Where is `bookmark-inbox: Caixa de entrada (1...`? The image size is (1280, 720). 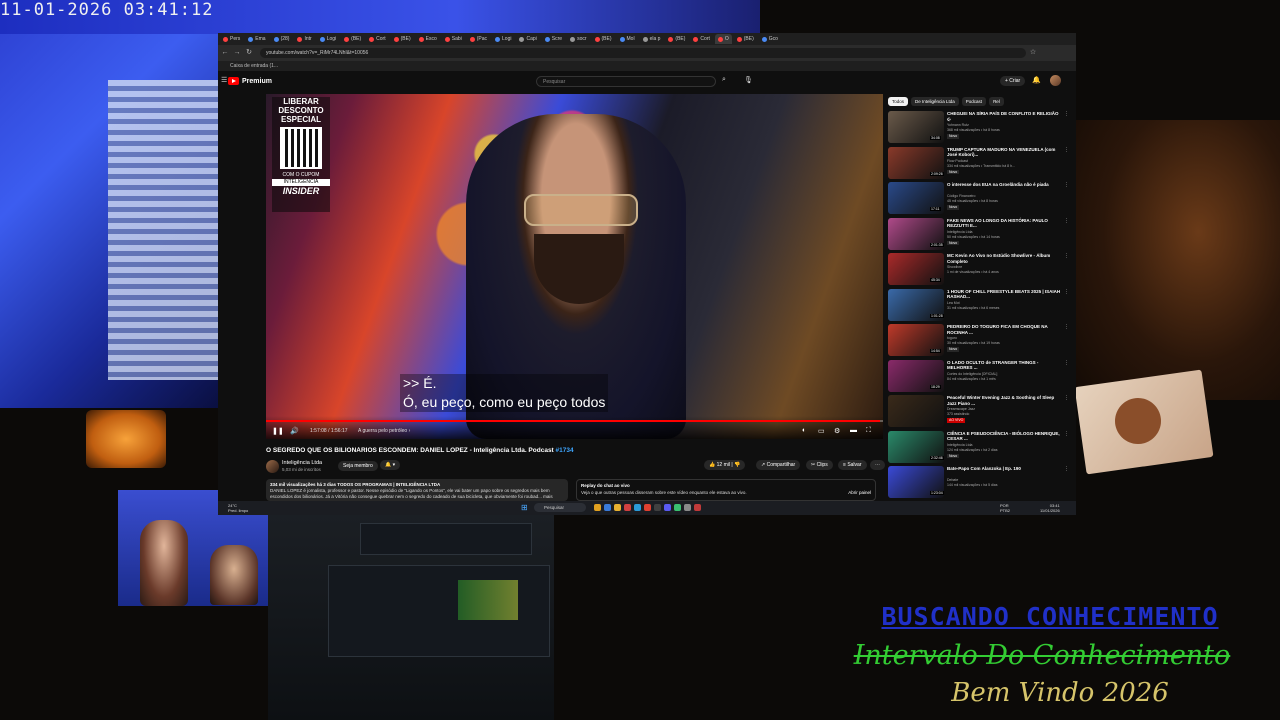 bookmark-inbox: Caixa de entrada (1... is located at coordinates (254, 66).